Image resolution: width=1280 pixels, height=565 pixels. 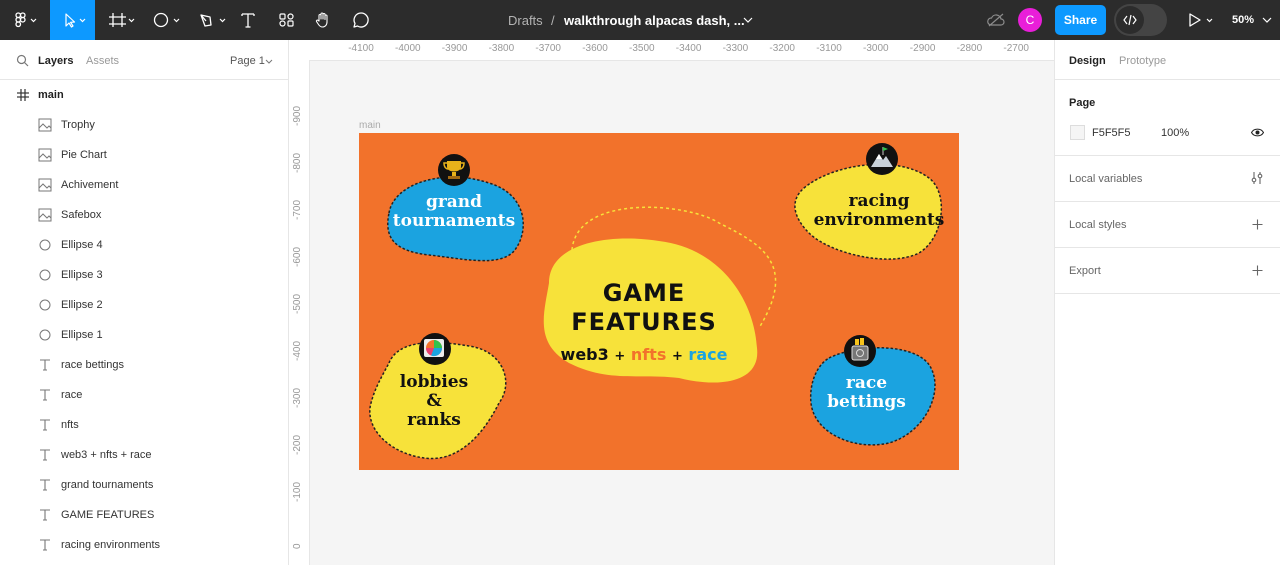 I want to click on text-racing-environments: racing environments, so click(x=879, y=211).